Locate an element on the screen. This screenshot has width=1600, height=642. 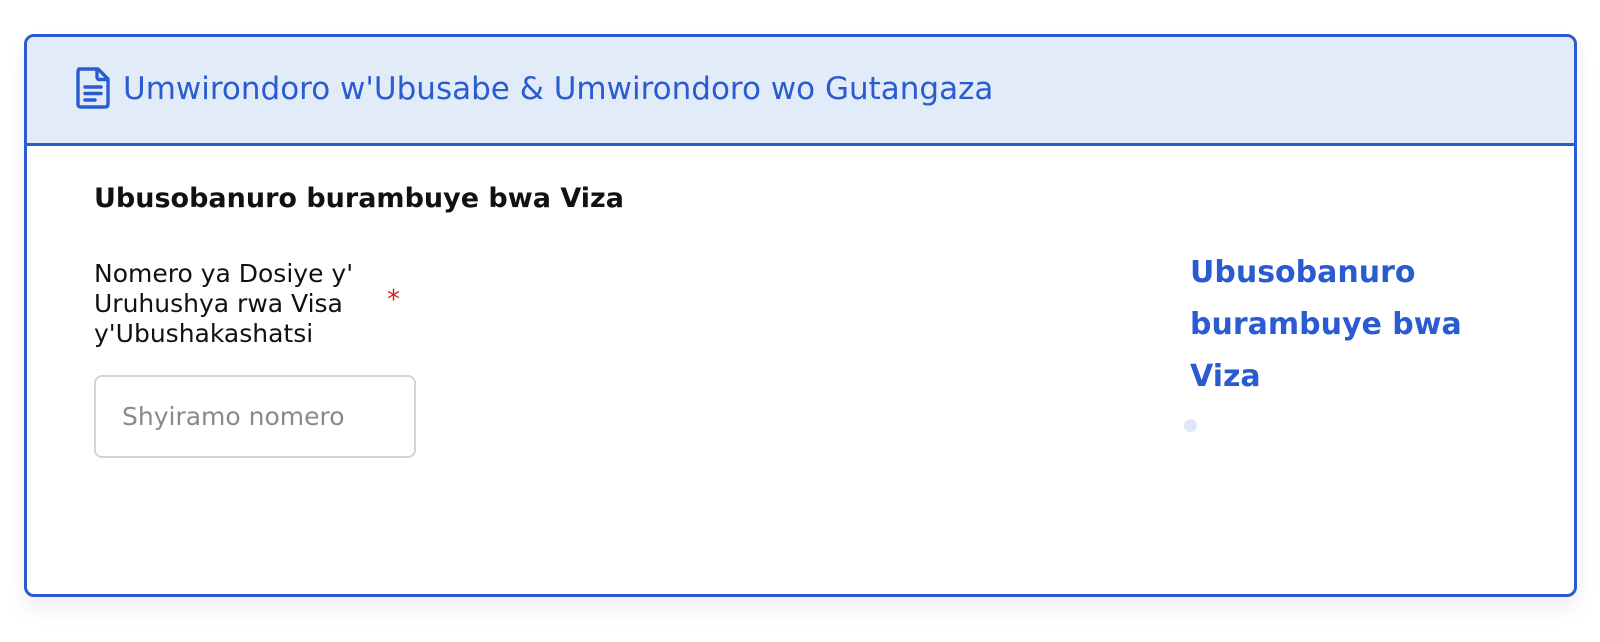
document-icon is located at coordinates (93, 88).